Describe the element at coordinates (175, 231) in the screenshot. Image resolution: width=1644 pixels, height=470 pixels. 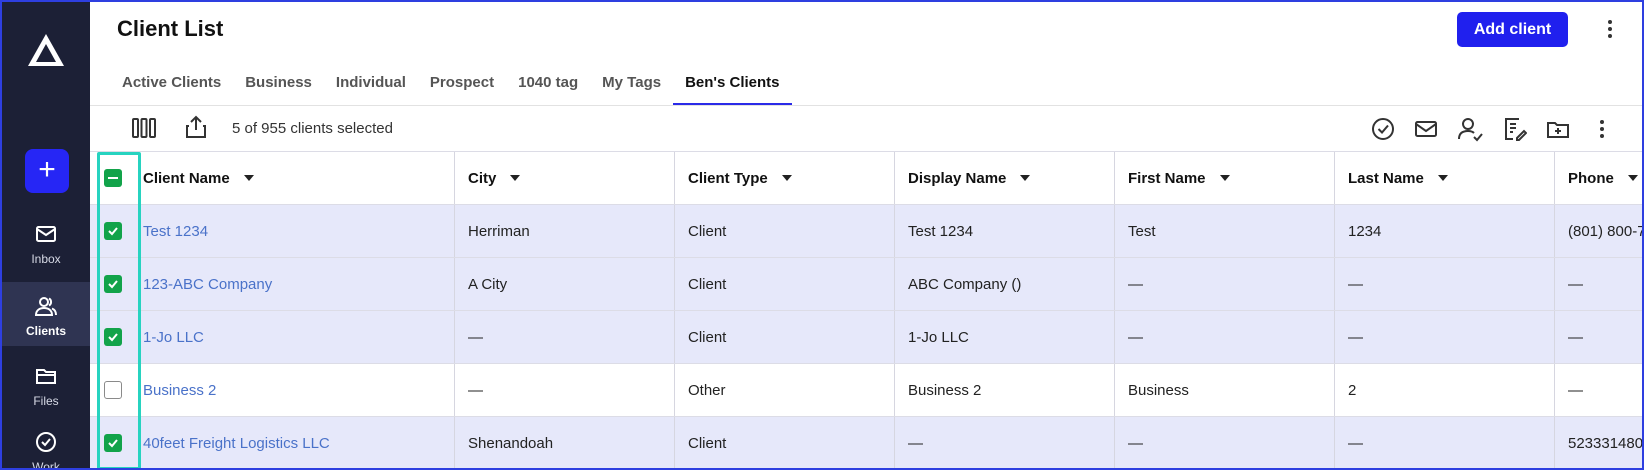
I see `client-name-link: Test 1234` at that location.